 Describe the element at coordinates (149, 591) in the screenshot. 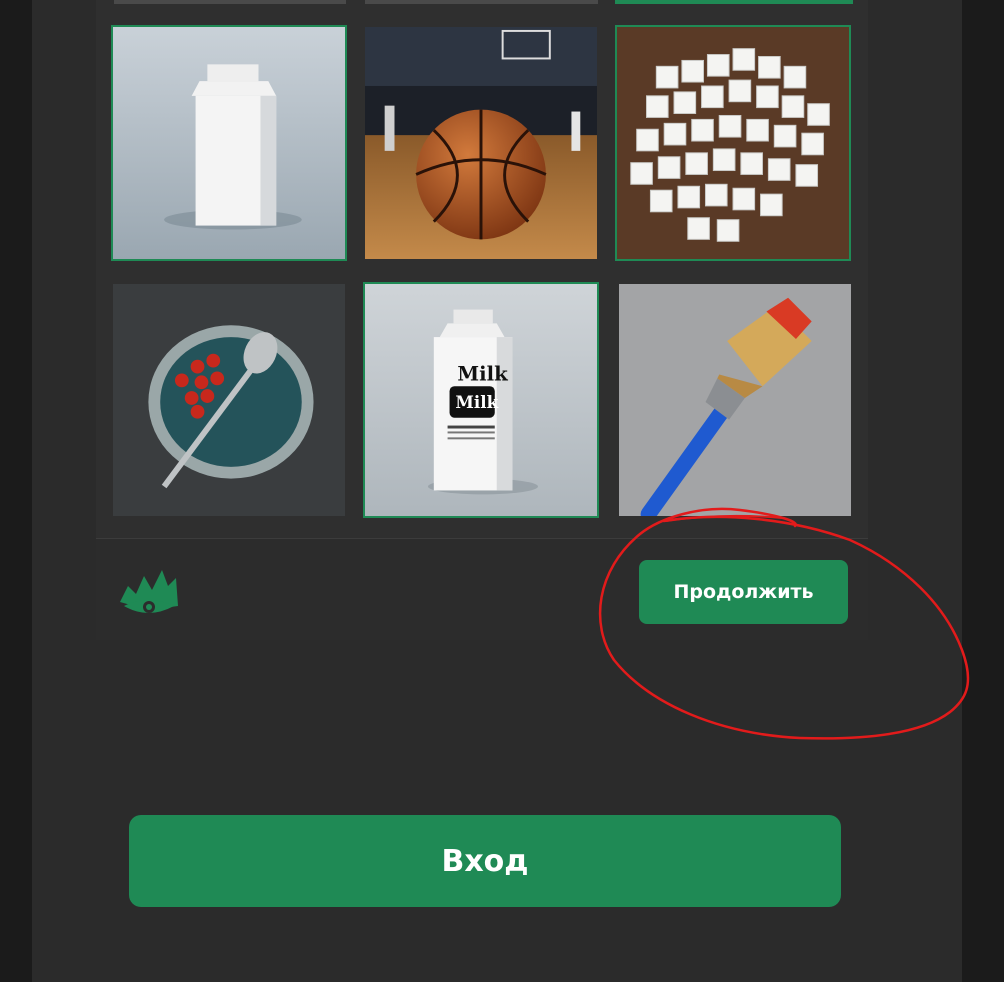

I see `eye-logo-icon` at that location.